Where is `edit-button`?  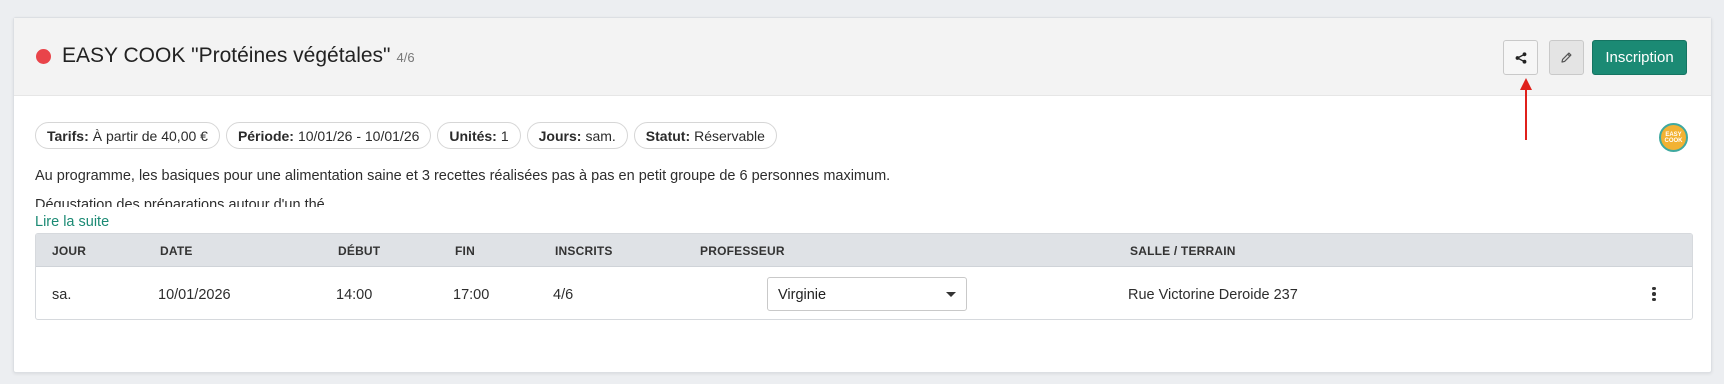 edit-button is located at coordinates (1566, 57).